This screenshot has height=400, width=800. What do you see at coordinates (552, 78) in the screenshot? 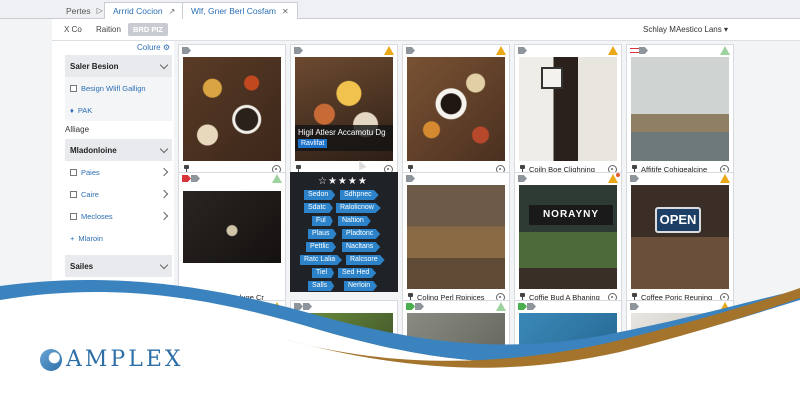
I see `wall-sign` at bounding box center [552, 78].